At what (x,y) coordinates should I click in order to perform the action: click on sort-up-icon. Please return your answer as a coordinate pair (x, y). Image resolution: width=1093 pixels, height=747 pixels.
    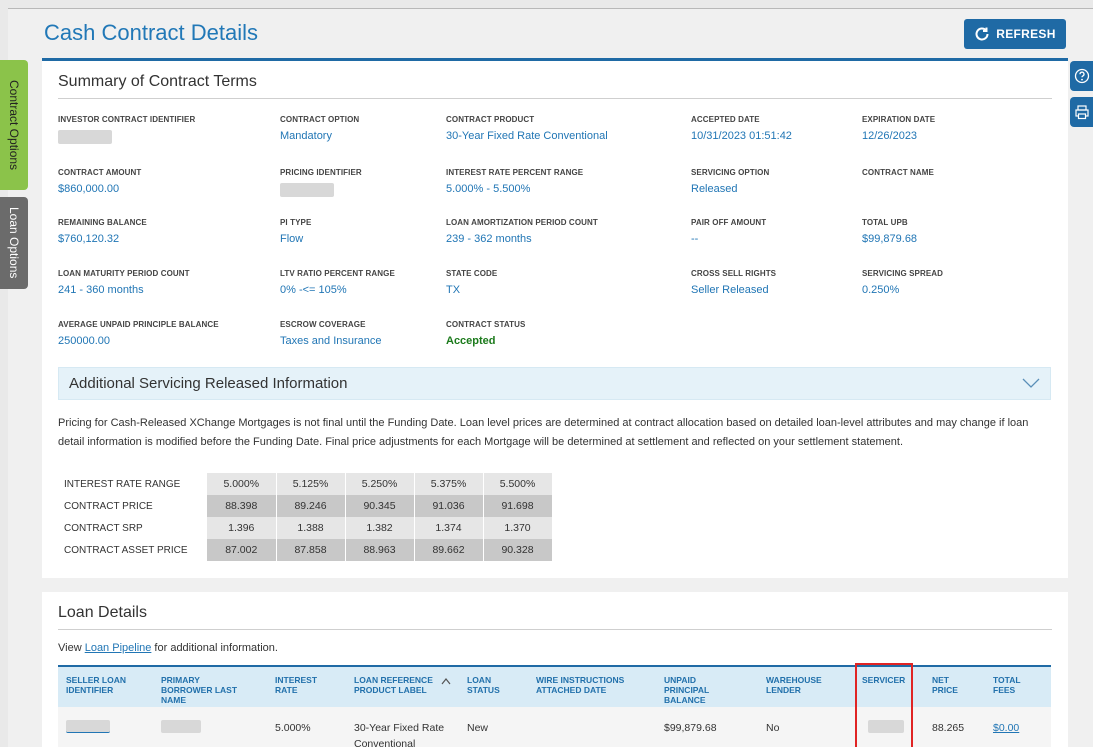
    Looking at the image, I should click on (446, 681).